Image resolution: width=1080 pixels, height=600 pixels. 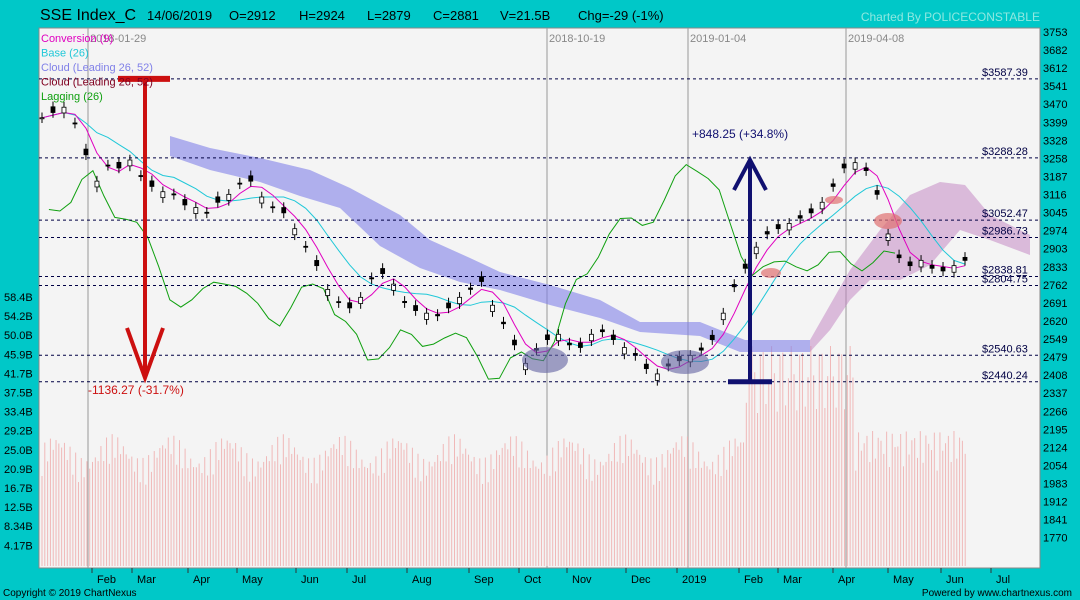 What do you see at coordinates (18, 355) in the screenshot?
I see `volume-tick-label: 45.9B` at bounding box center [18, 355].